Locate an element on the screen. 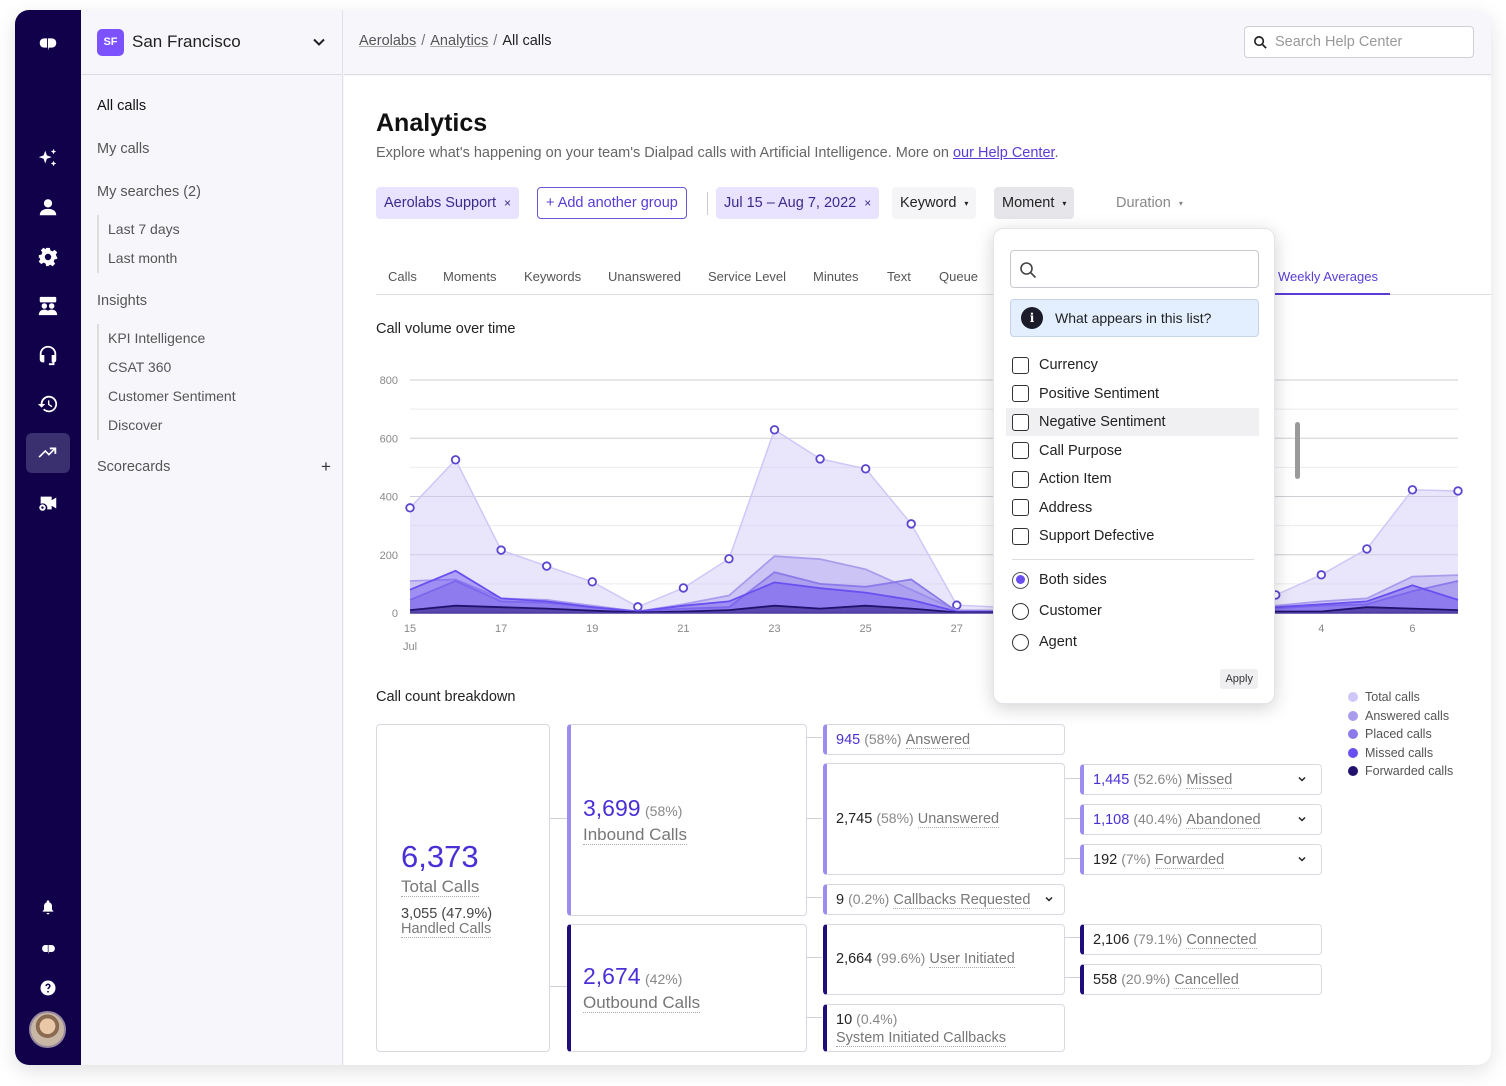  system-callbacks-card: 10 (0.4%) System Initiated Callbacks is located at coordinates (944, 1028).